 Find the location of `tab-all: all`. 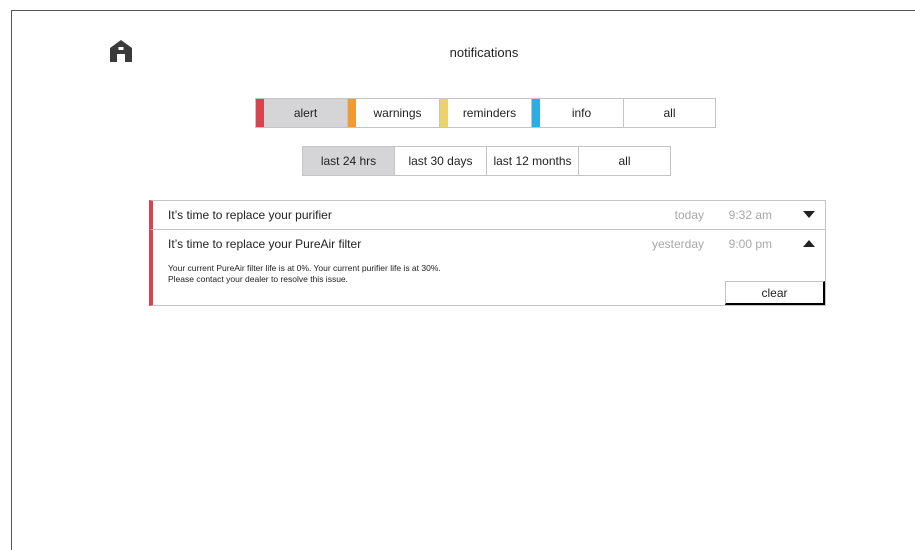

tab-all: all is located at coordinates (669, 113).